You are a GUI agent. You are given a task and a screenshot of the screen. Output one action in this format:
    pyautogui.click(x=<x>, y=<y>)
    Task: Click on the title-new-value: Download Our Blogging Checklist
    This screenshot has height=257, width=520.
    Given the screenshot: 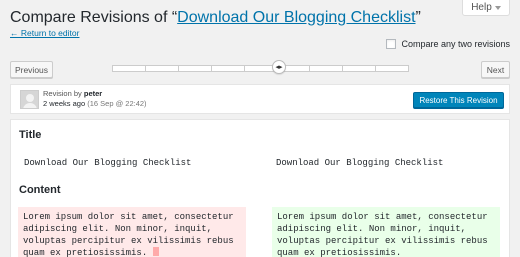 What is the action you would take?
    pyautogui.click(x=360, y=163)
    